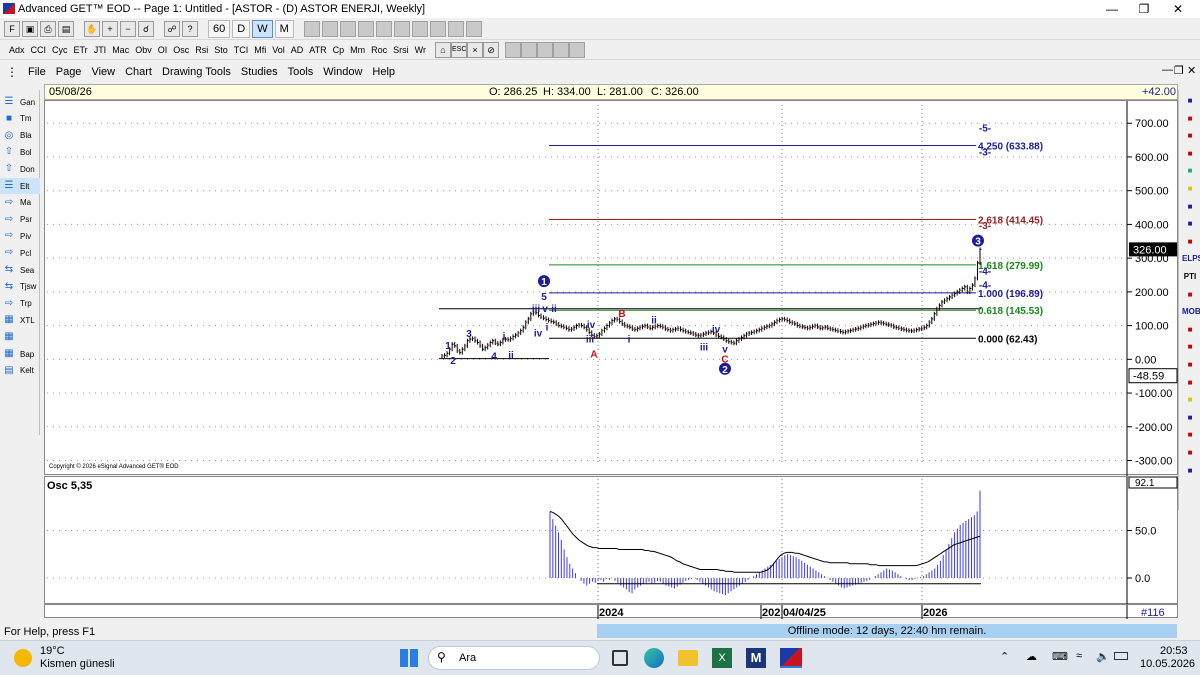  I want to click on scroll-first-icon, so click(311, 28).